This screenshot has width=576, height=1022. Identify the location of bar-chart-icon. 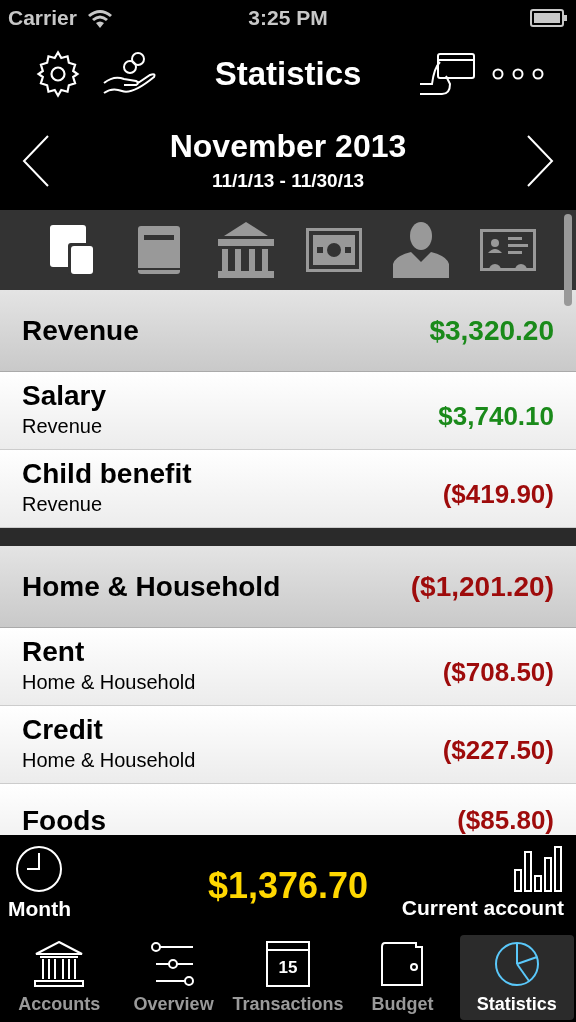
(538, 869).